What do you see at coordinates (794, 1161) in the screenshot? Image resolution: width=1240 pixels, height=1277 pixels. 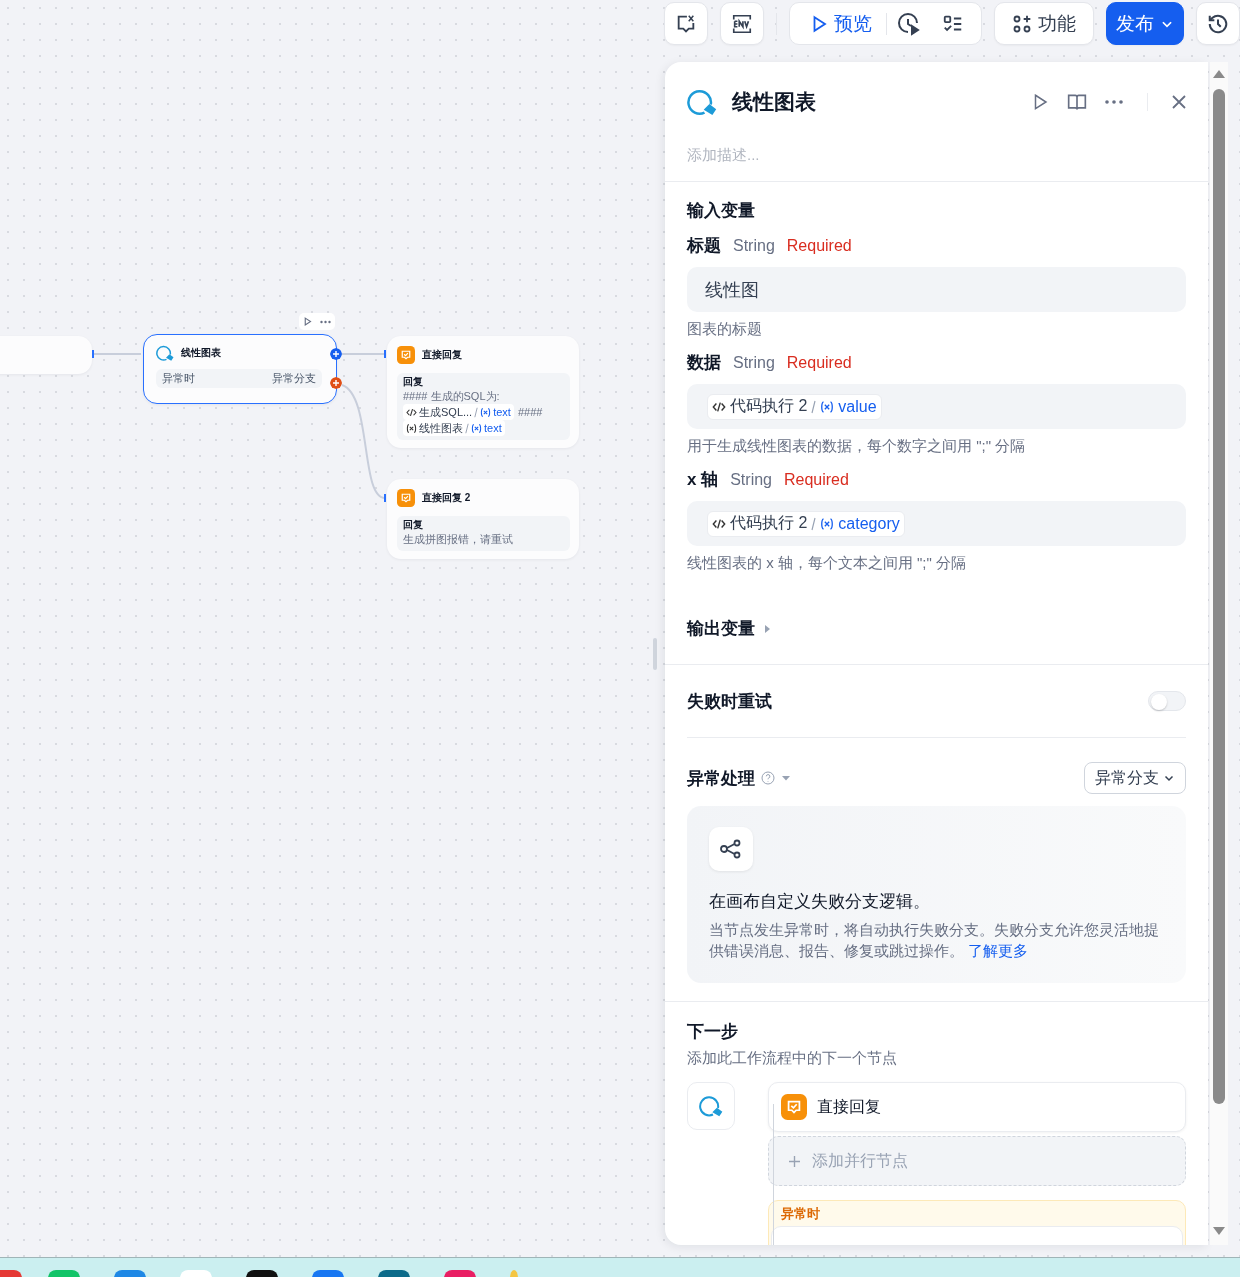 I see `plus-icon` at bounding box center [794, 1161].